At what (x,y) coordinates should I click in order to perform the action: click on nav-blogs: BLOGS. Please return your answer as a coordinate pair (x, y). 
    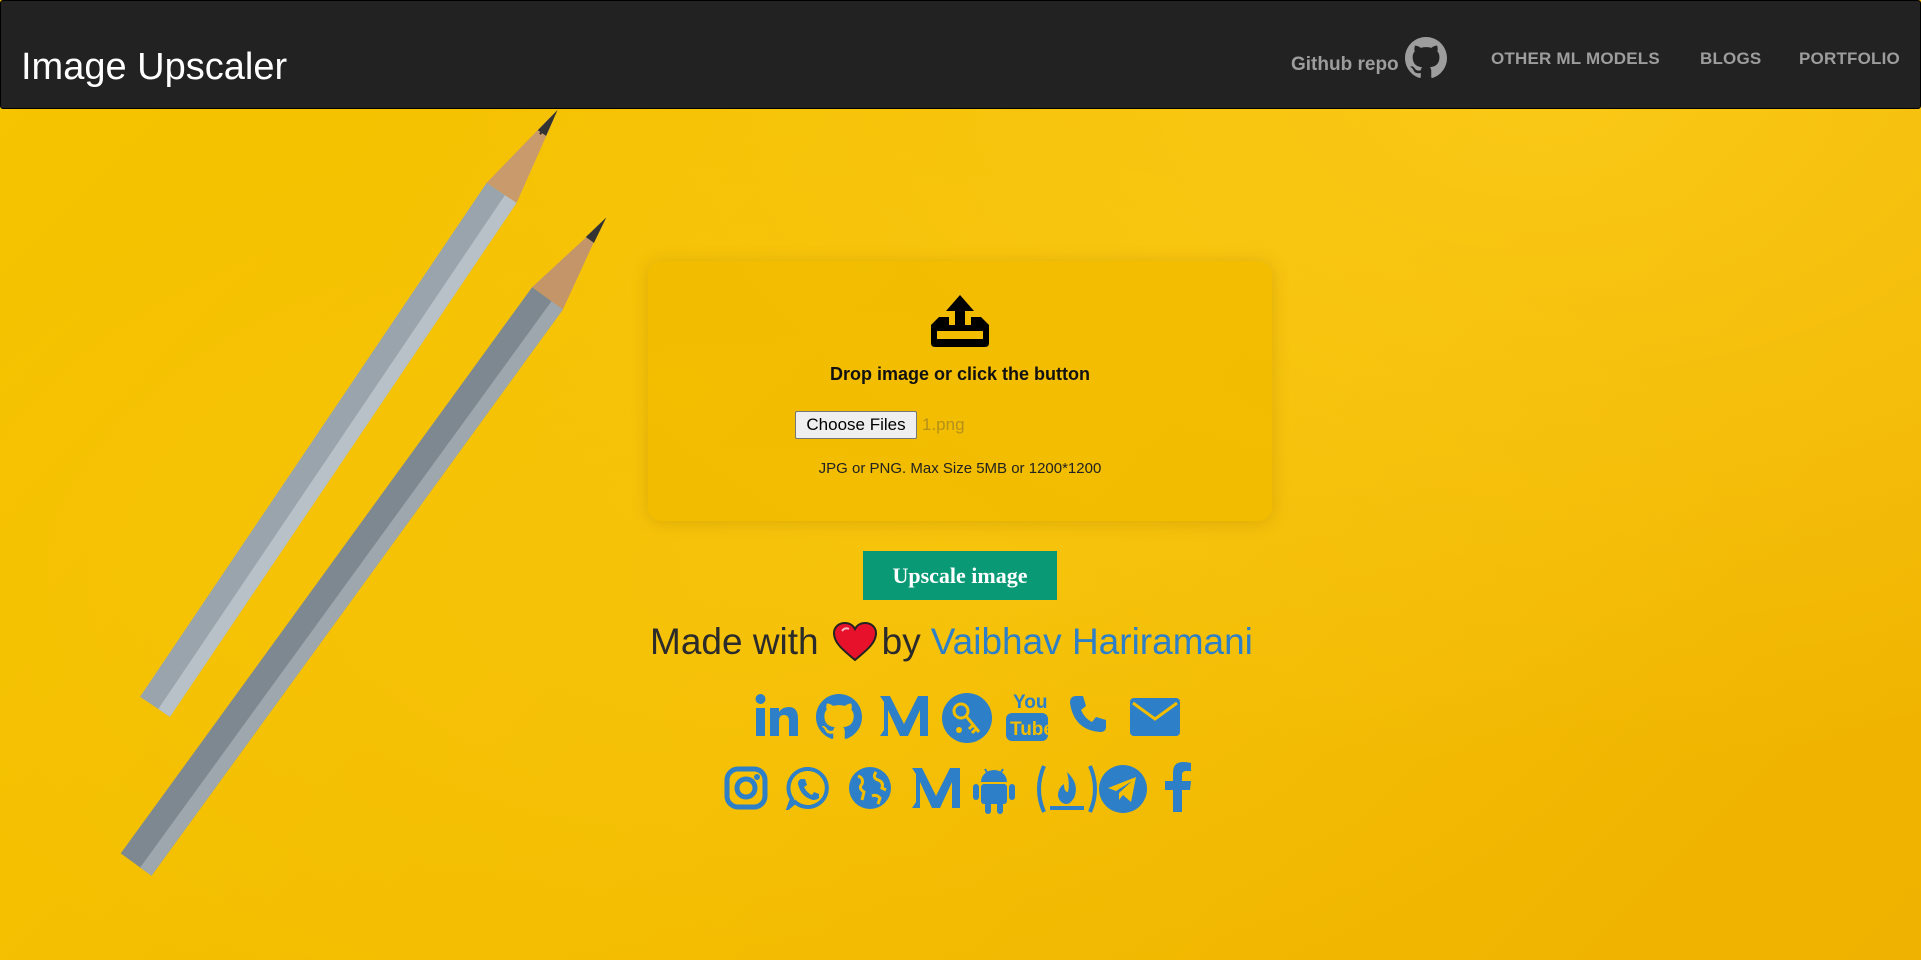
    Looking at the image, I should click on (1730, 59).